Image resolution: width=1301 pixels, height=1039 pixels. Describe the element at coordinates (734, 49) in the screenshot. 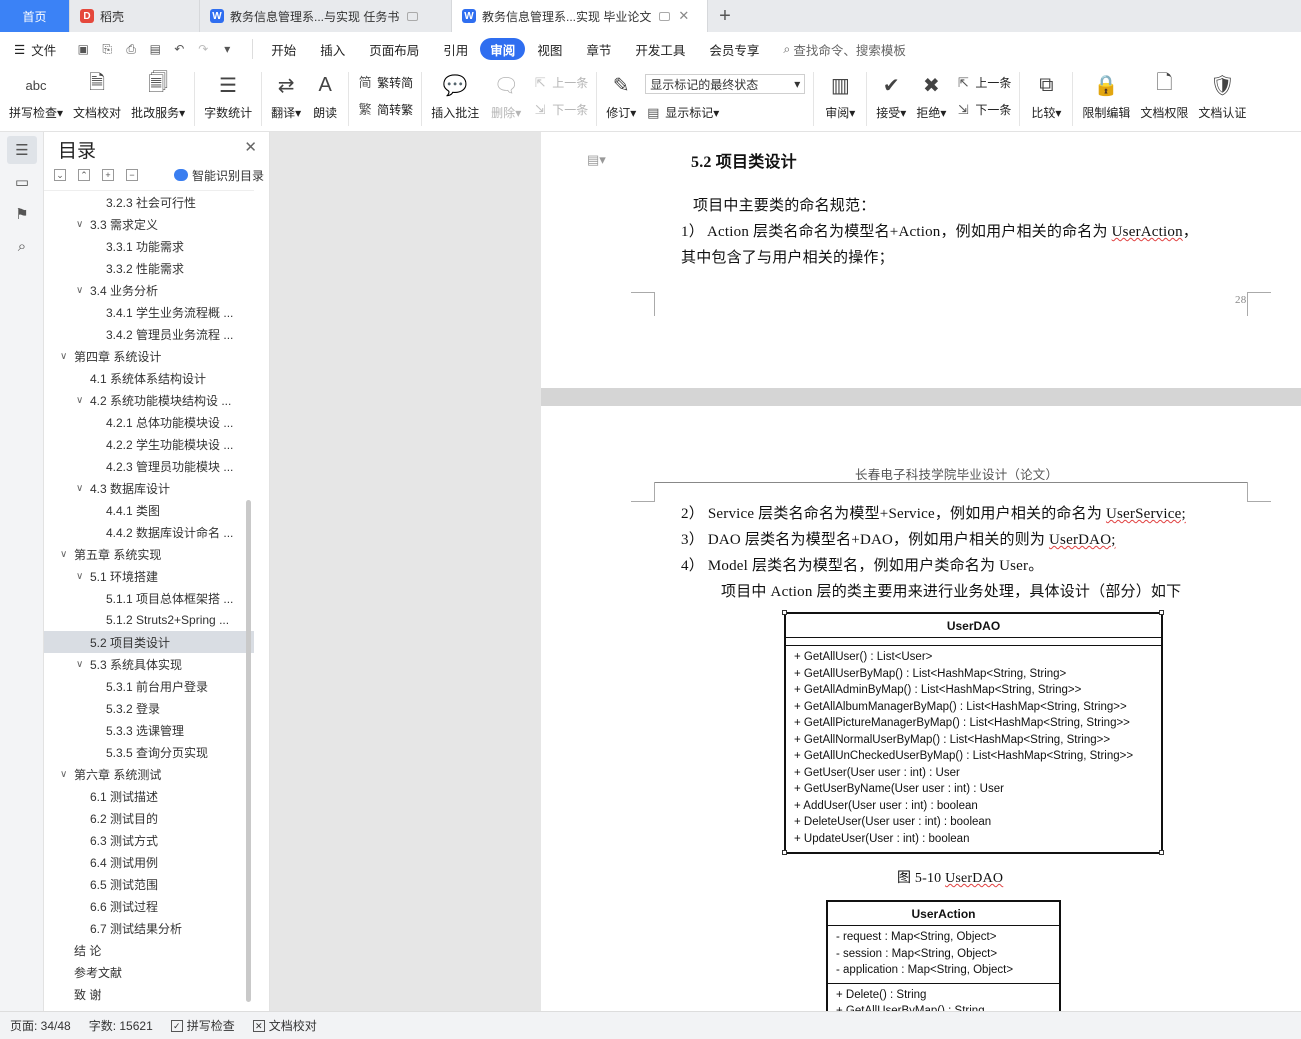

I see `menu-member: 会员专享` at that location.